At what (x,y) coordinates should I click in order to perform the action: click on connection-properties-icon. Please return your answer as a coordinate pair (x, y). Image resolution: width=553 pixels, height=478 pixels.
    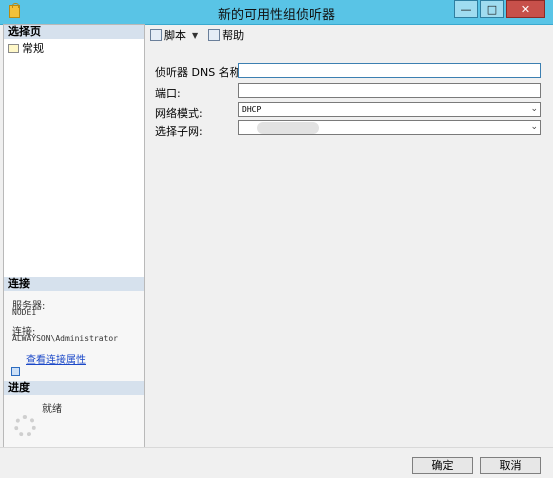
    Looking at the image, I should click on (15, 371).